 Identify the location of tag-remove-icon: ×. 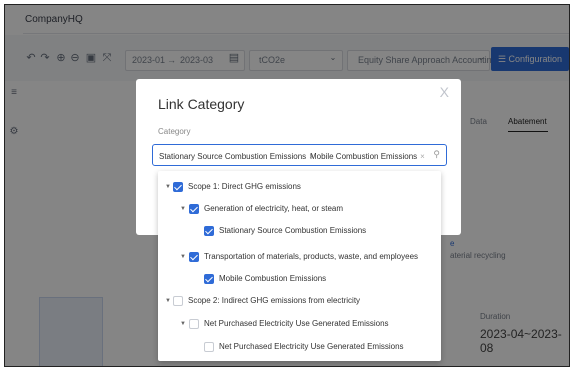
(422, 156).